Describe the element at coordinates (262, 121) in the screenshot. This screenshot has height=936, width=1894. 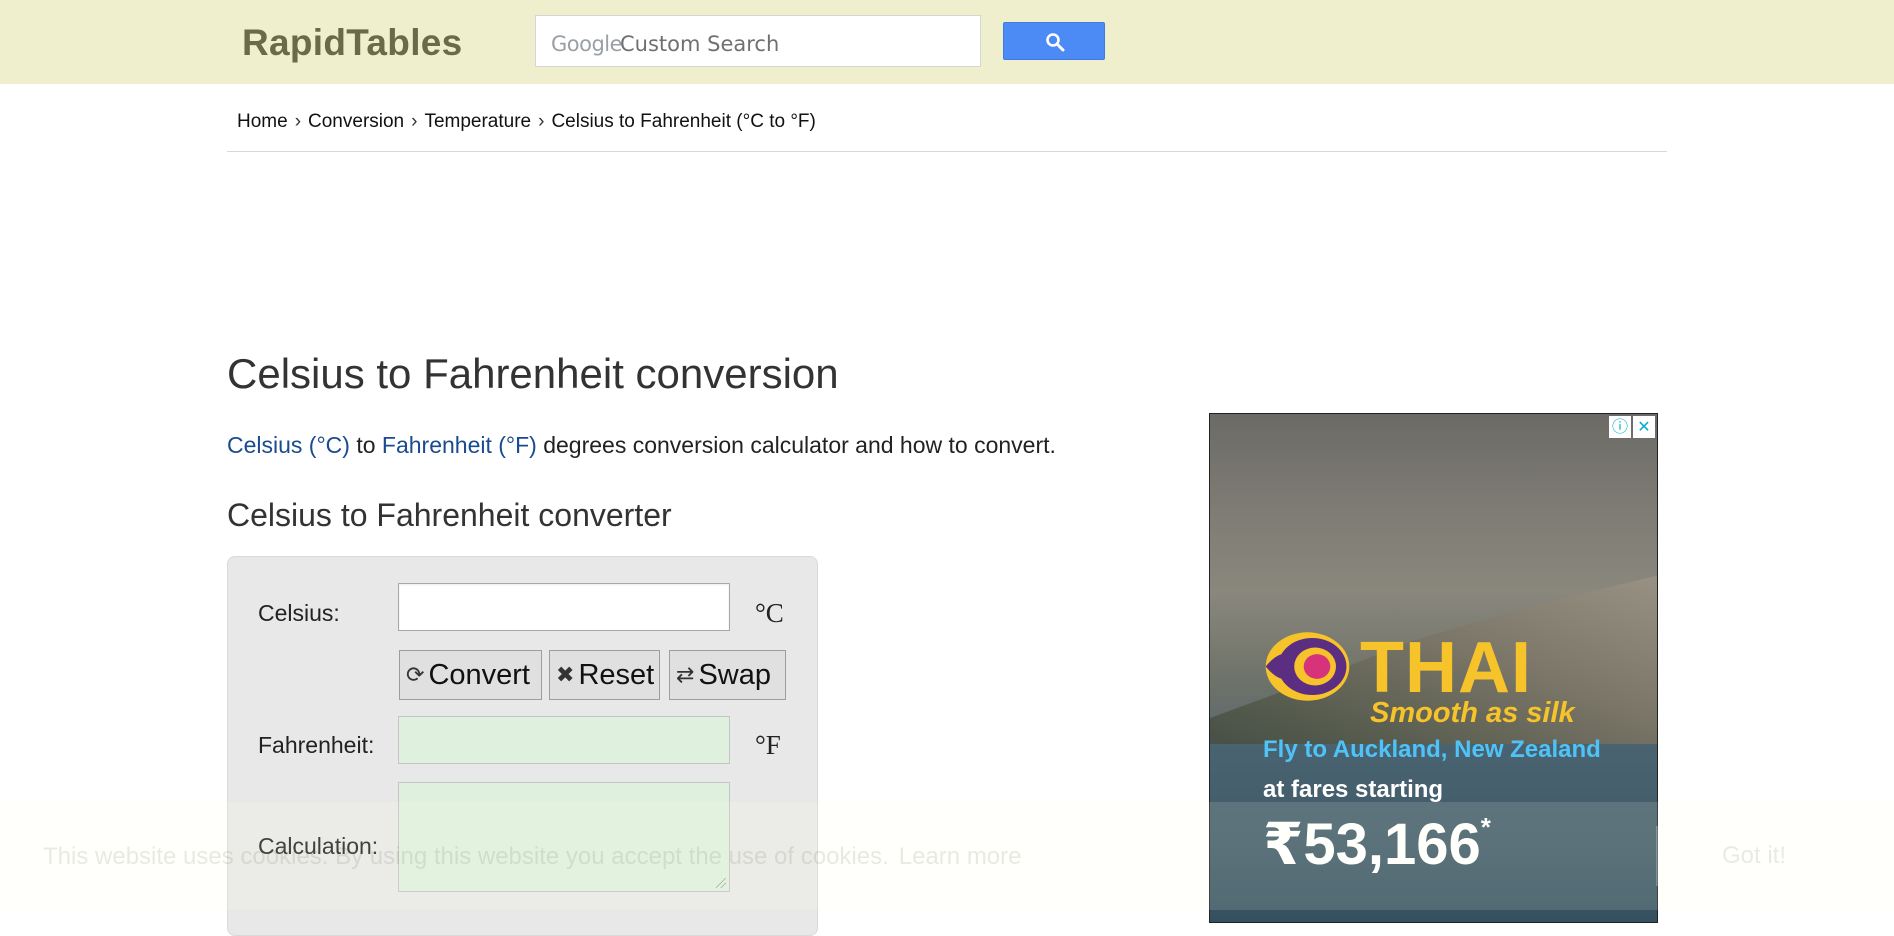
I see `breadcrumb-home: Home` at that location.